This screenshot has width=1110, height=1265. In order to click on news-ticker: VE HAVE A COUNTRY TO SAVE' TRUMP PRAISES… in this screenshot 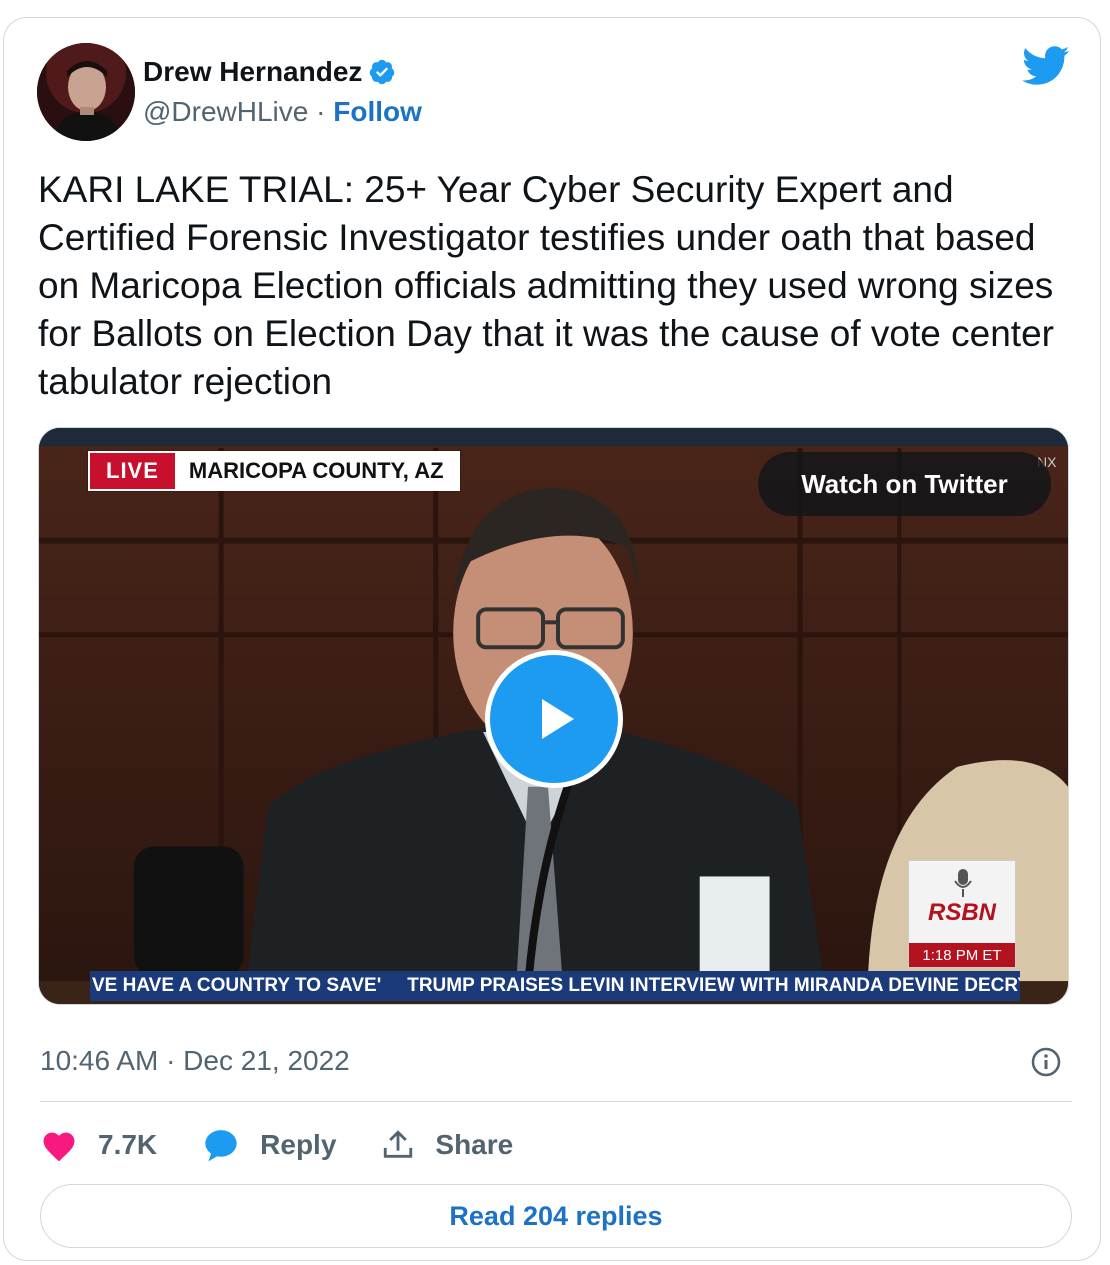, I will do `click(555, 986)`.